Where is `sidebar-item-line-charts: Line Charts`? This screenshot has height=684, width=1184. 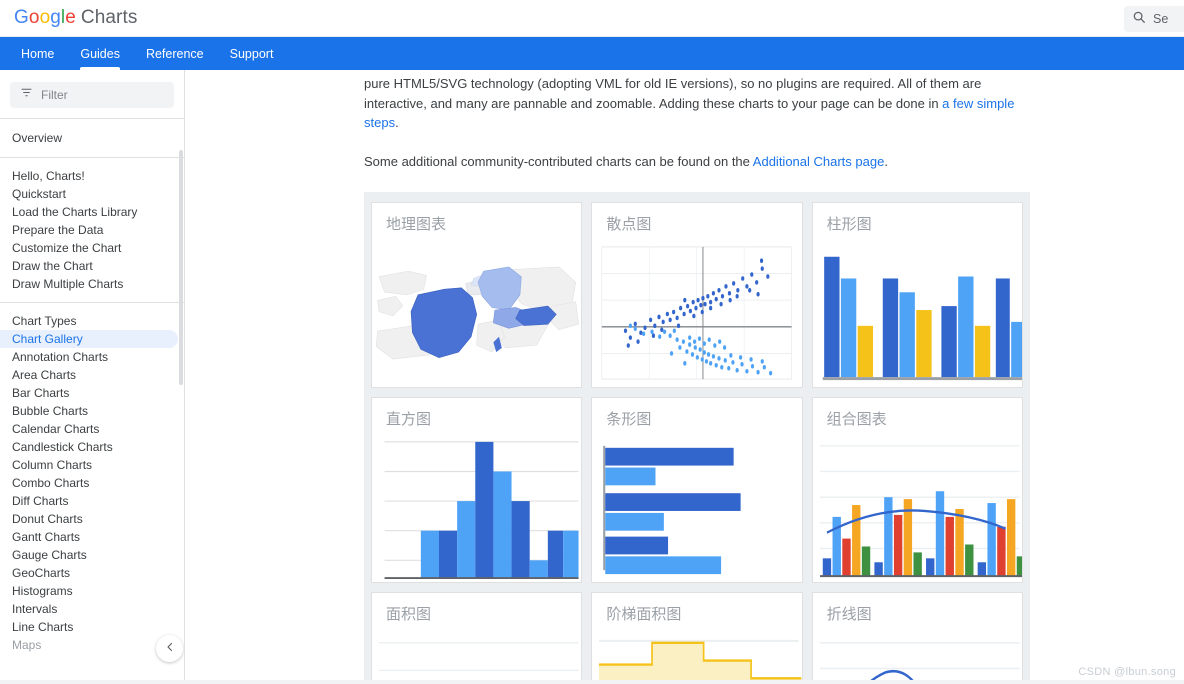 sidebar-item-line-charts: Line Charts is located at coordinates (92, 627).